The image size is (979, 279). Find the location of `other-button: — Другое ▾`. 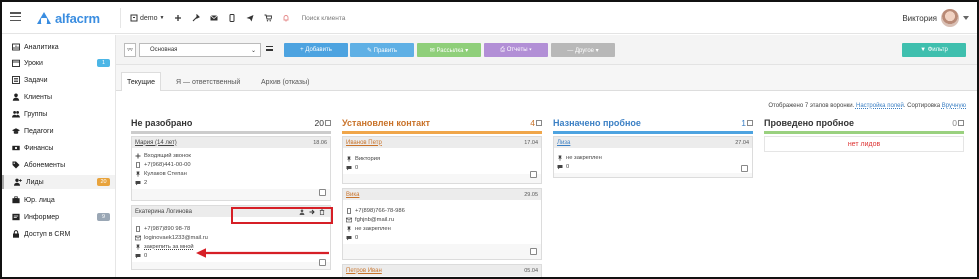

other-button: — Другое ▾ is located at coordinates (583, 50).